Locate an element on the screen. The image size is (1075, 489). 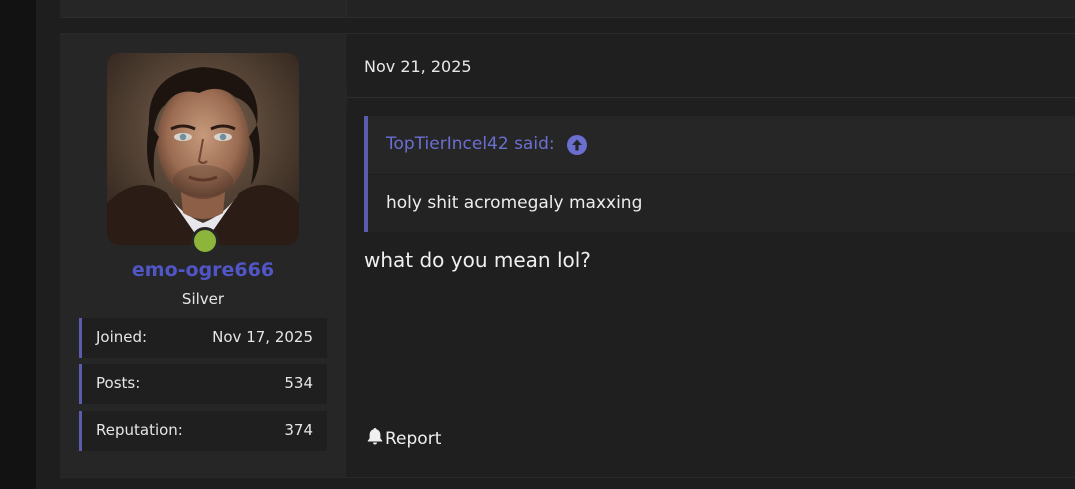
quote-header: TopTierIncel42 said: is located at coordinates (721, 145).